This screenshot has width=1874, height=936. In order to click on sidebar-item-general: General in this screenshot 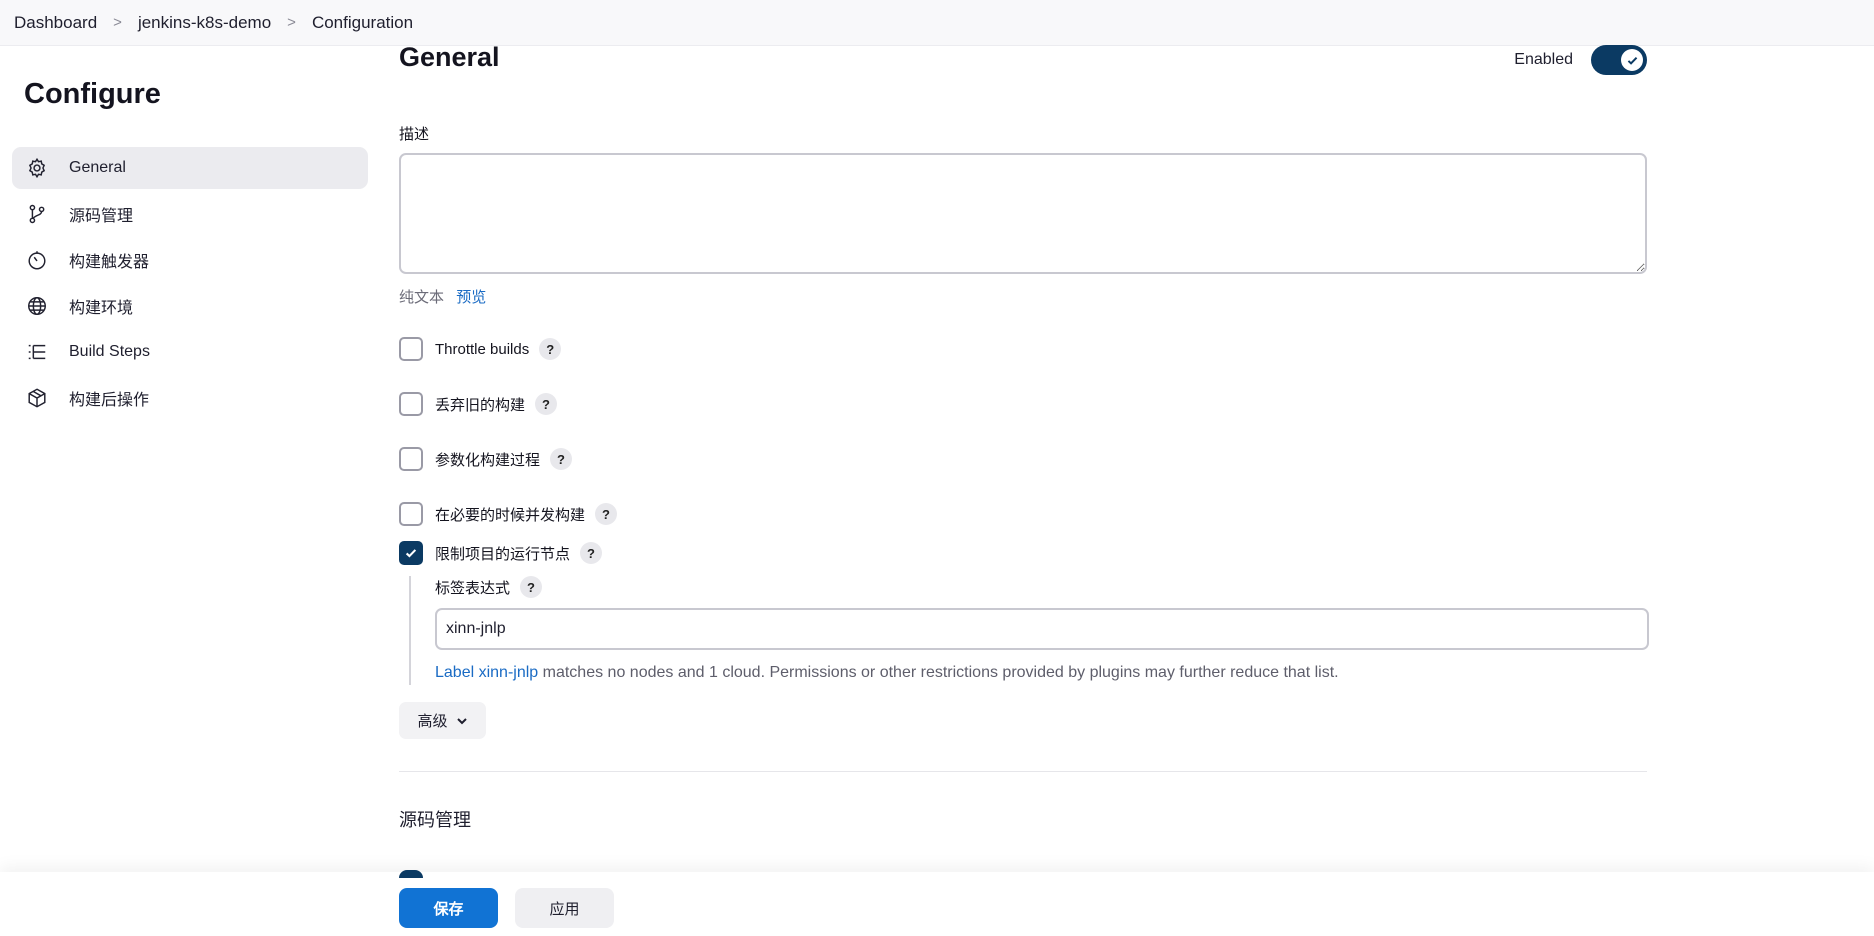, I will do `click(190, 168)`.